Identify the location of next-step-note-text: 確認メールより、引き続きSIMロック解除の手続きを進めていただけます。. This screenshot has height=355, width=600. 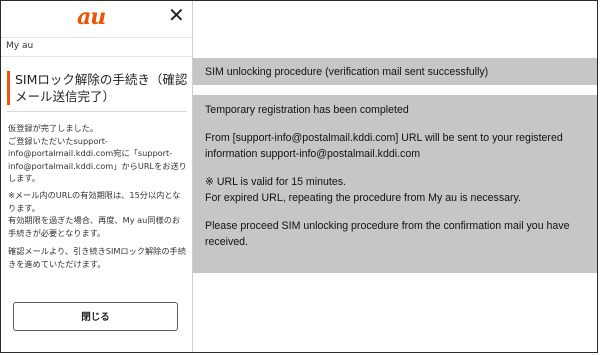
(97, 257).